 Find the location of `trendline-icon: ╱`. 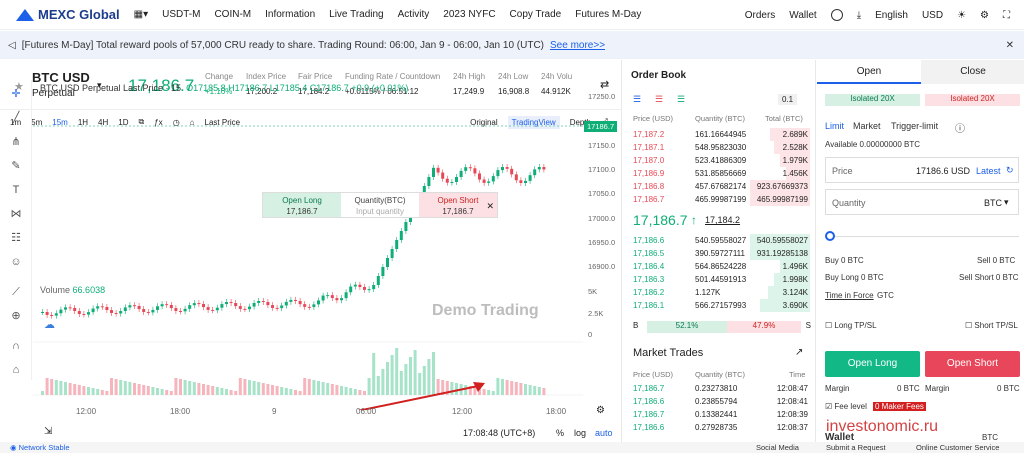

trendline-icon: ╱ is located at coordinates (16, 118).